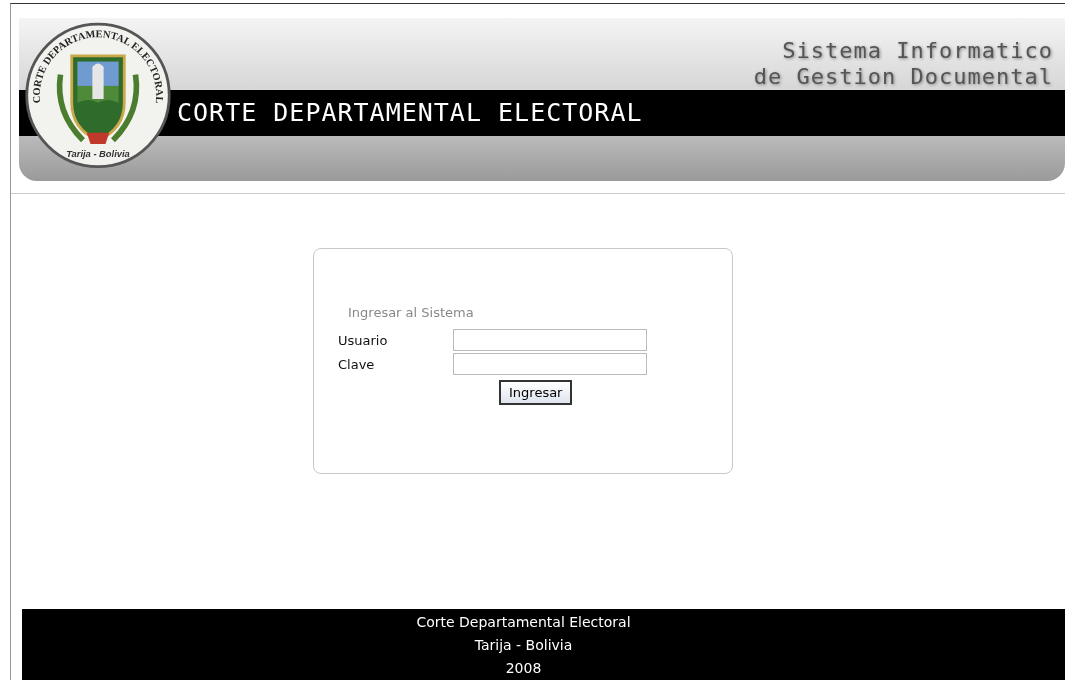  What do you see at coordinates (523, 668) in the screenshot?
I see `footer-text: 2008` at bounding box center [523, 668].